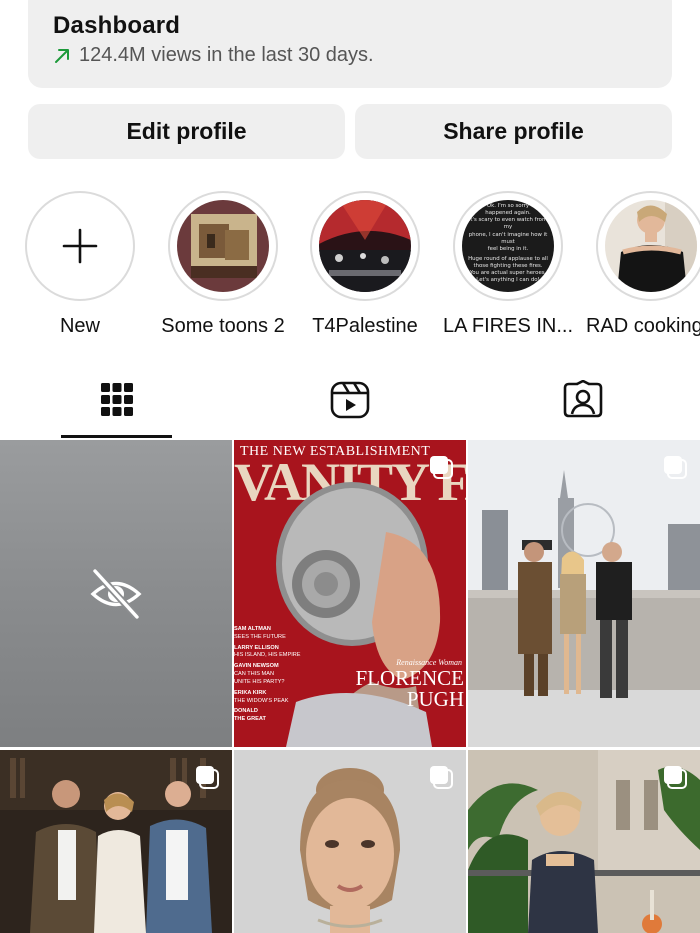 The image size is (700, 933). I want to click on story-text-line: feel being in it., so click(508, 248).